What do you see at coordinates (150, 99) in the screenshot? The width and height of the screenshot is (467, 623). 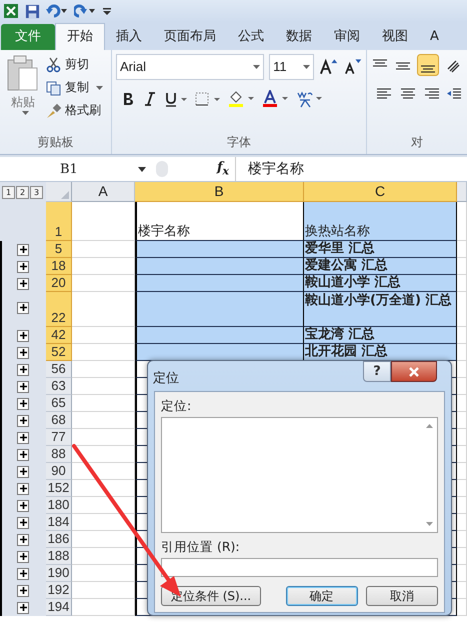 I see `italic-icon` at bounding box center [150, 99].